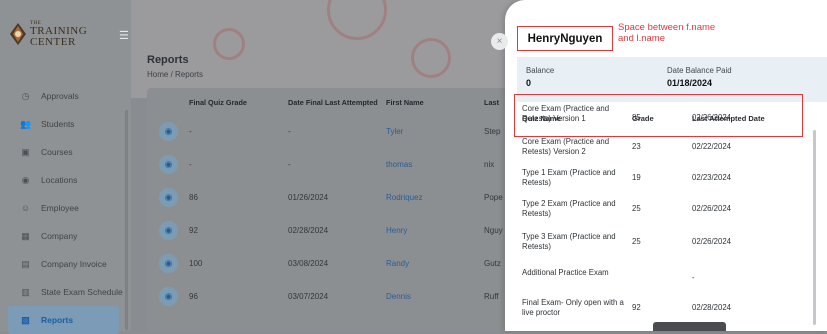 Image resolution: width=827 pixels, height=334 pixels. Describe the element at coordinates (636, 146) in the screenshot. I see `quiz-grade: 23` at that location.